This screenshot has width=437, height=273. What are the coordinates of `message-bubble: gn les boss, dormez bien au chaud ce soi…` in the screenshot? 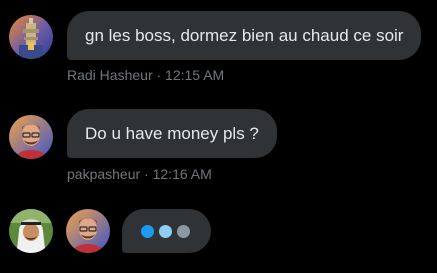 It's located at (244, 35).